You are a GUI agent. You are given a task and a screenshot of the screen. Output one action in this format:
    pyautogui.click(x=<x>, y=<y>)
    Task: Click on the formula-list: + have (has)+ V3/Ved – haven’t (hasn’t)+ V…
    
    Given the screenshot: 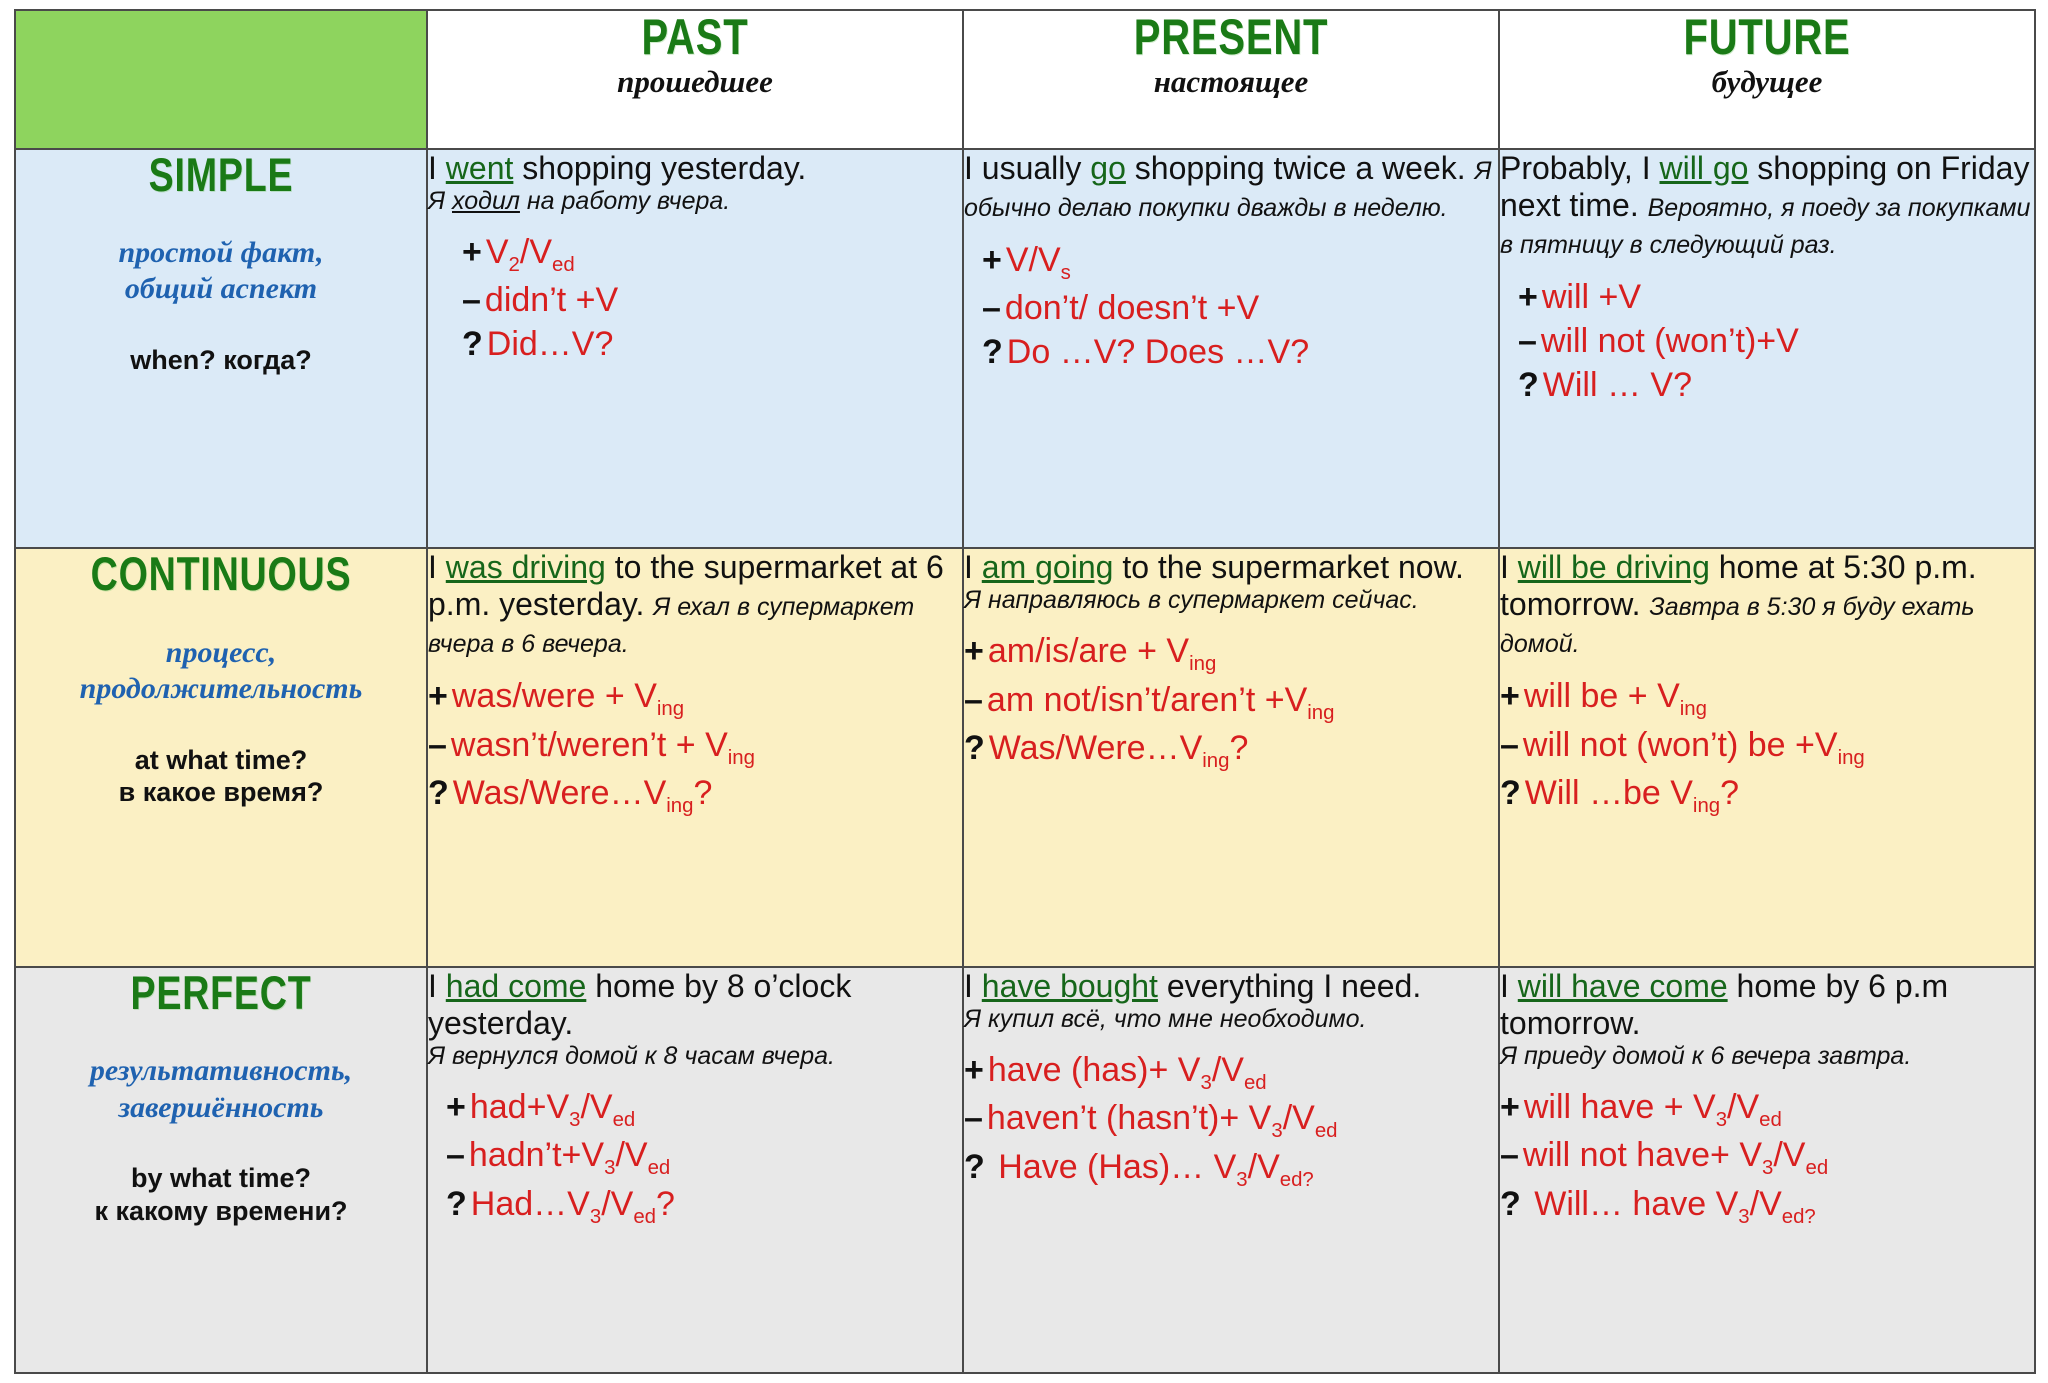 What is the action you would take?
    pyautogui.click(x=1231, y=1120)
    